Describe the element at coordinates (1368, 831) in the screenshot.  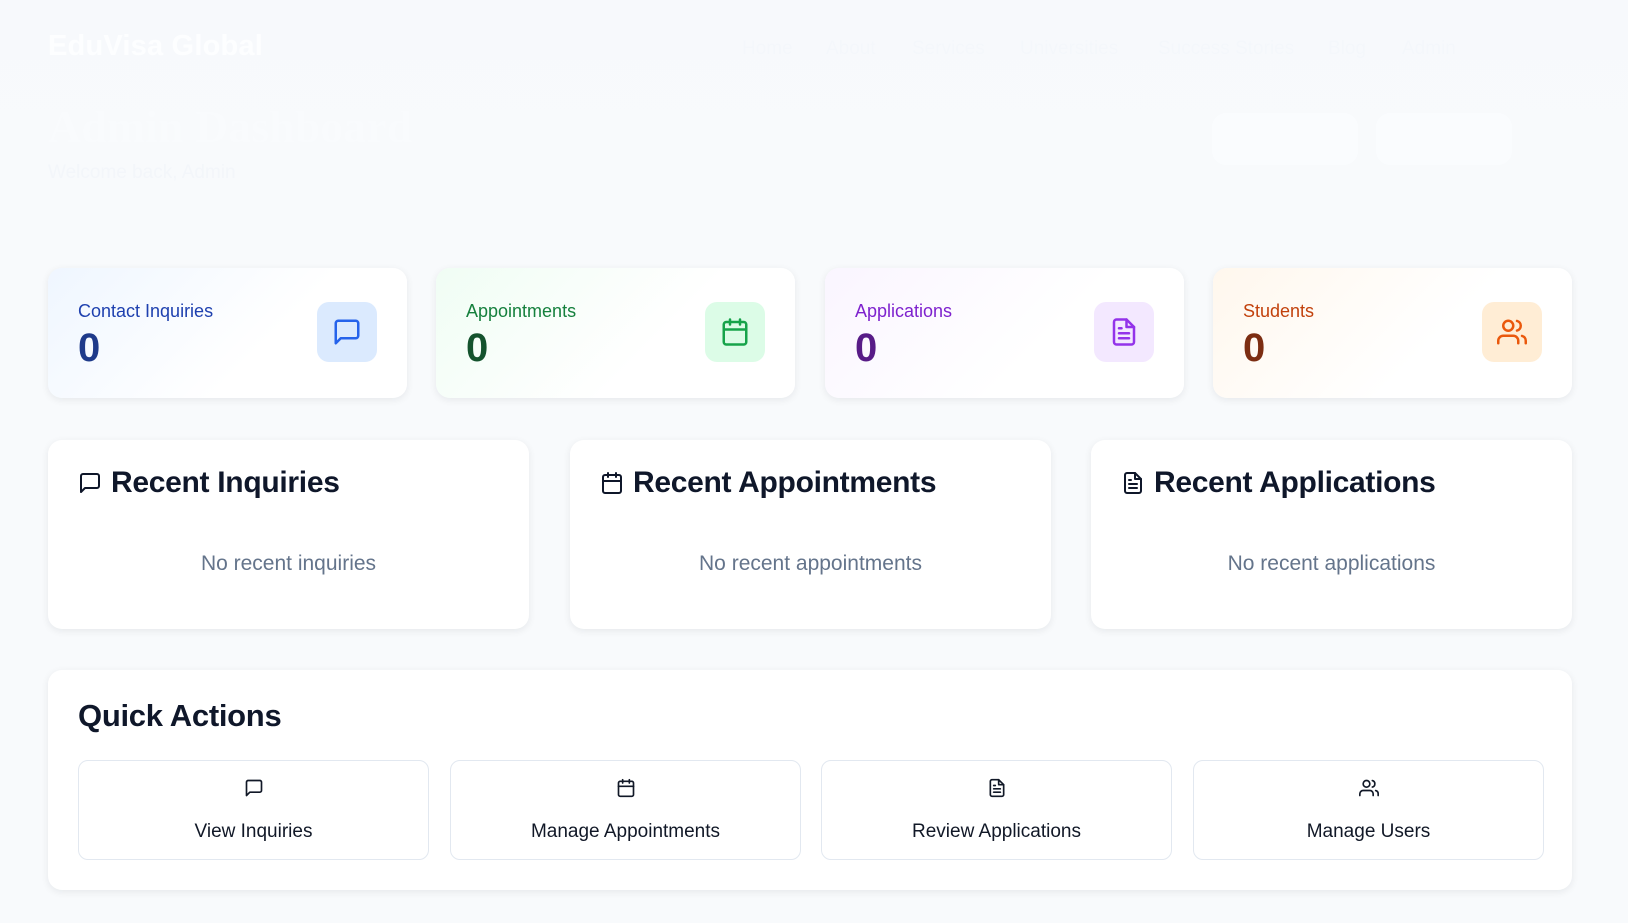
I see `action-label: Manage Users` at that location.